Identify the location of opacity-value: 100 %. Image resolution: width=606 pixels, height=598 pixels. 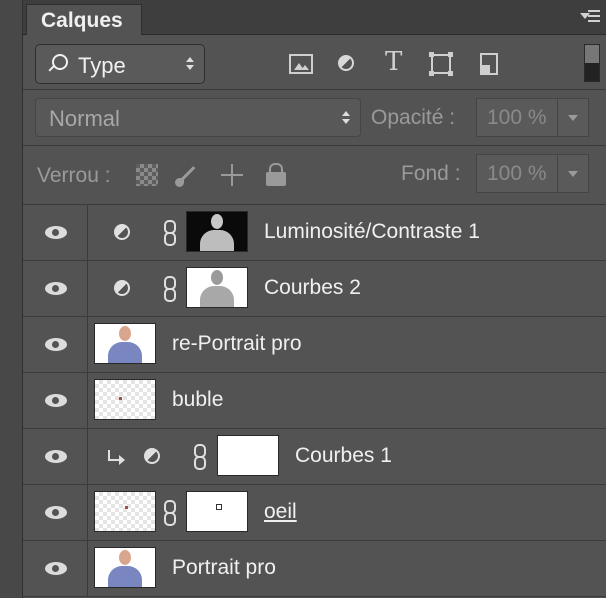
(517, 117).